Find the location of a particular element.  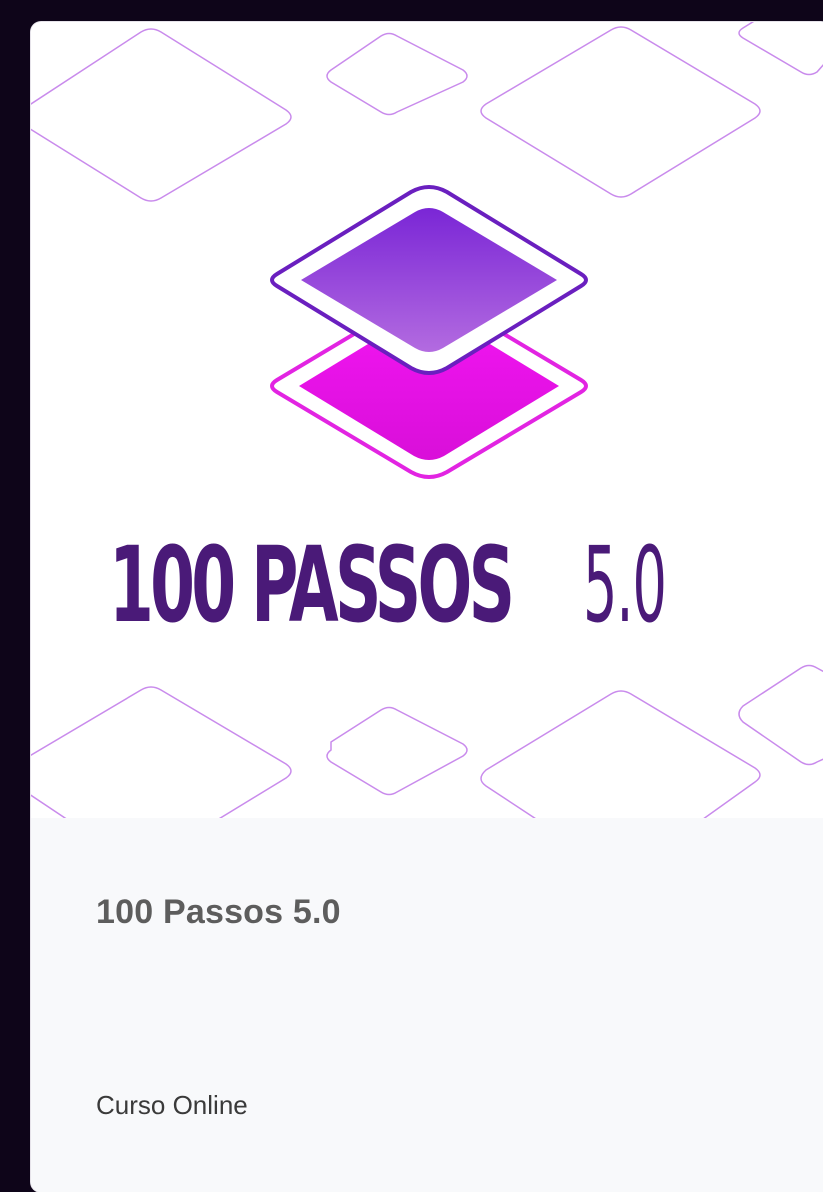

logo-wordmark-version: 5.0 is located at coordinates (625, 585).